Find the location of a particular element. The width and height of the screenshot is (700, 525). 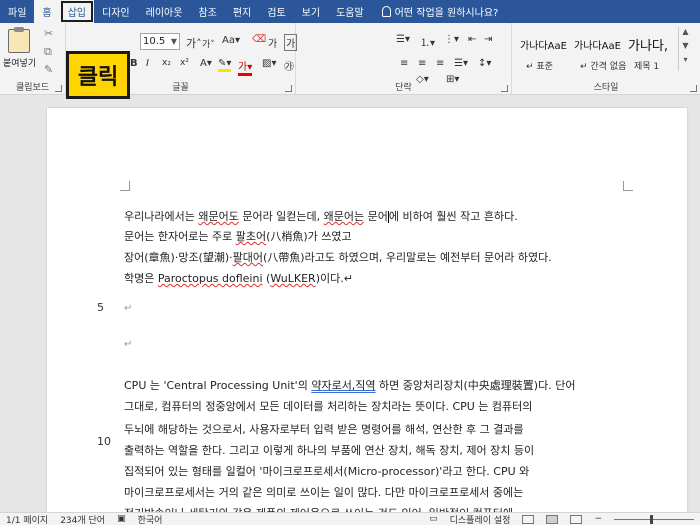

font-color-icon: 가▾ is located at coordinates (245, 67).